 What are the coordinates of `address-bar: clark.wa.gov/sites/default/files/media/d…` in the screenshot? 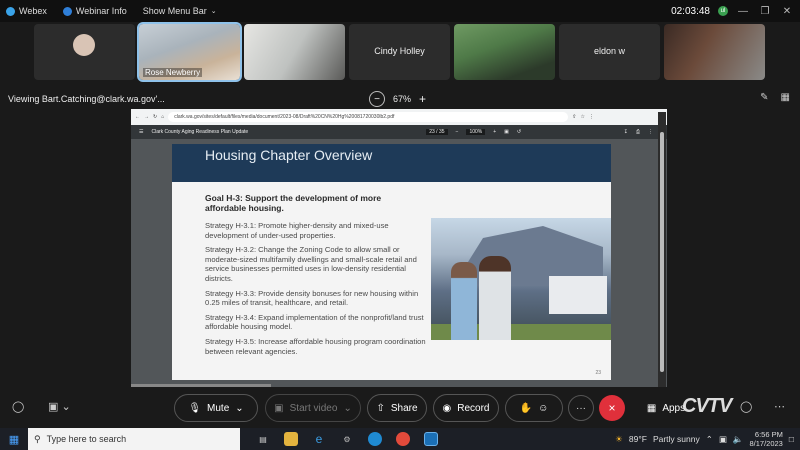 It's located at (368, 117).